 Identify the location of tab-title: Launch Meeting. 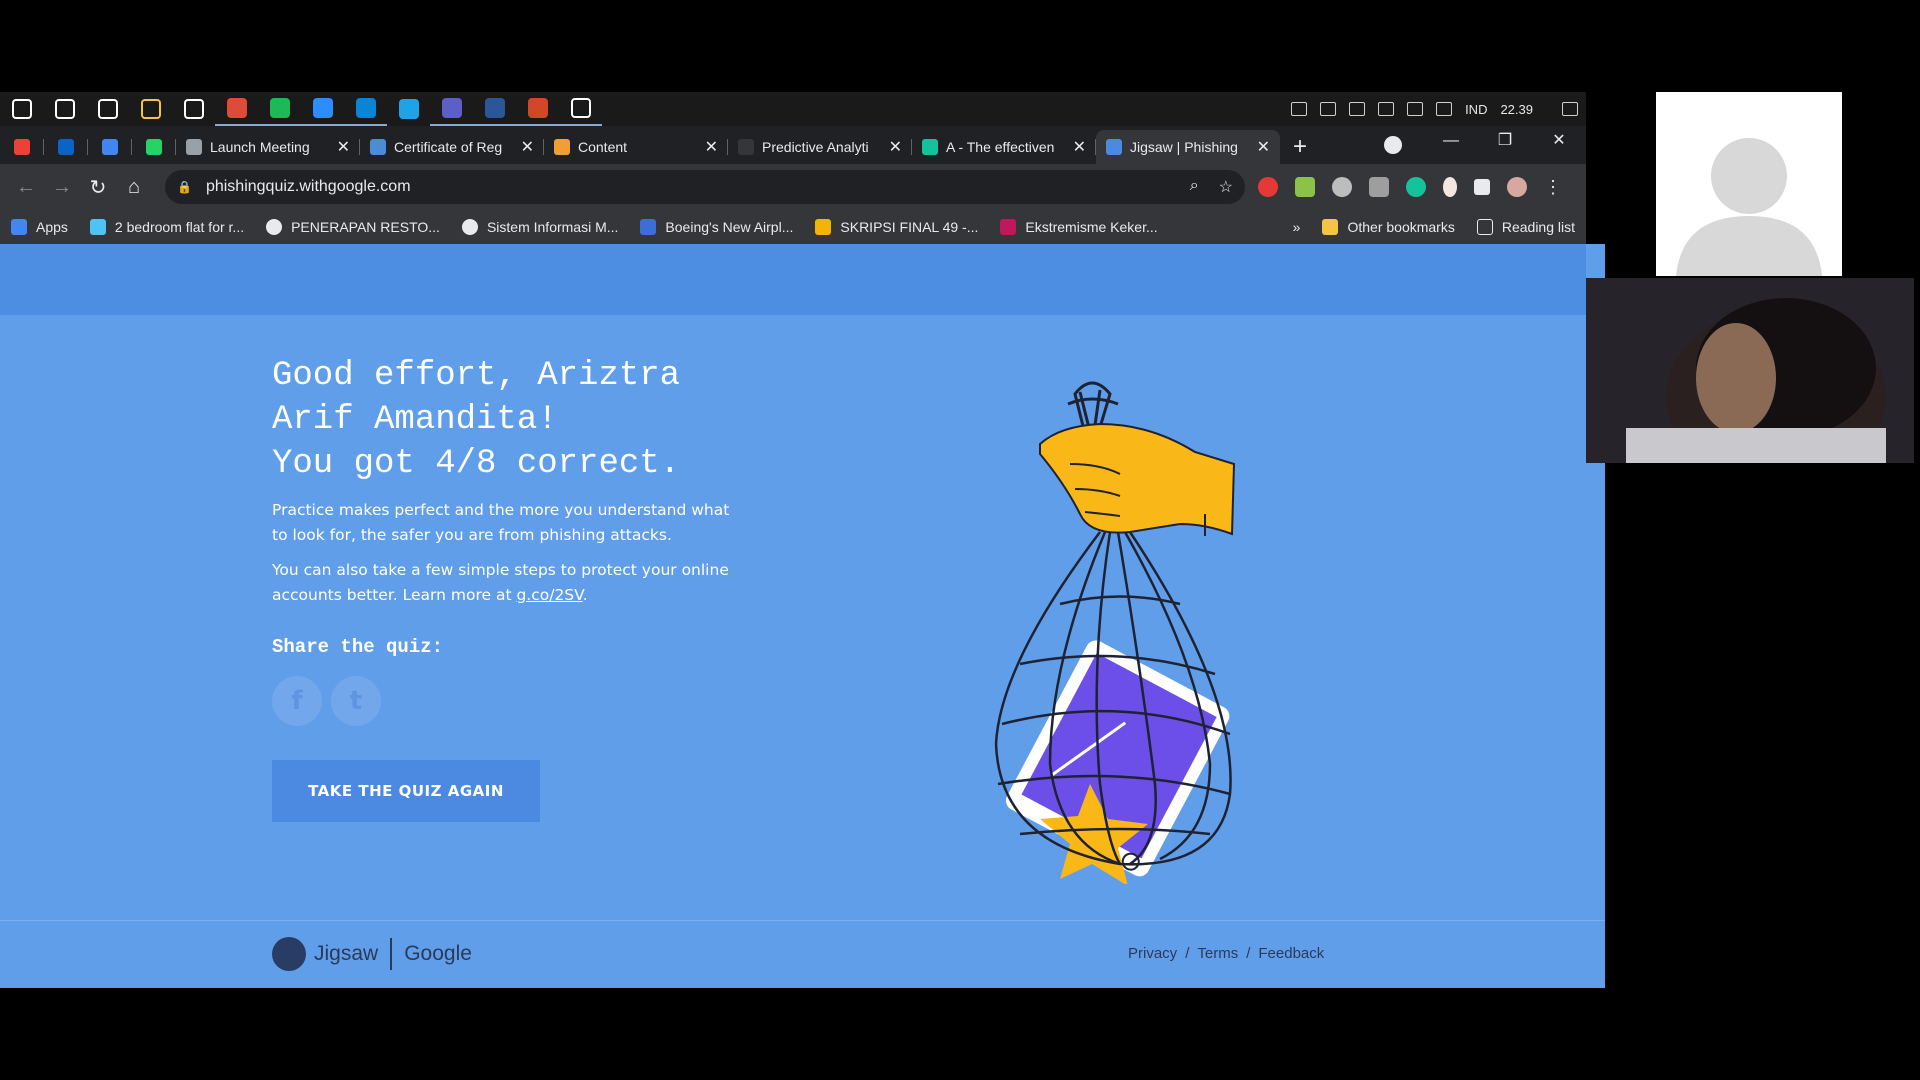
(260, 147).